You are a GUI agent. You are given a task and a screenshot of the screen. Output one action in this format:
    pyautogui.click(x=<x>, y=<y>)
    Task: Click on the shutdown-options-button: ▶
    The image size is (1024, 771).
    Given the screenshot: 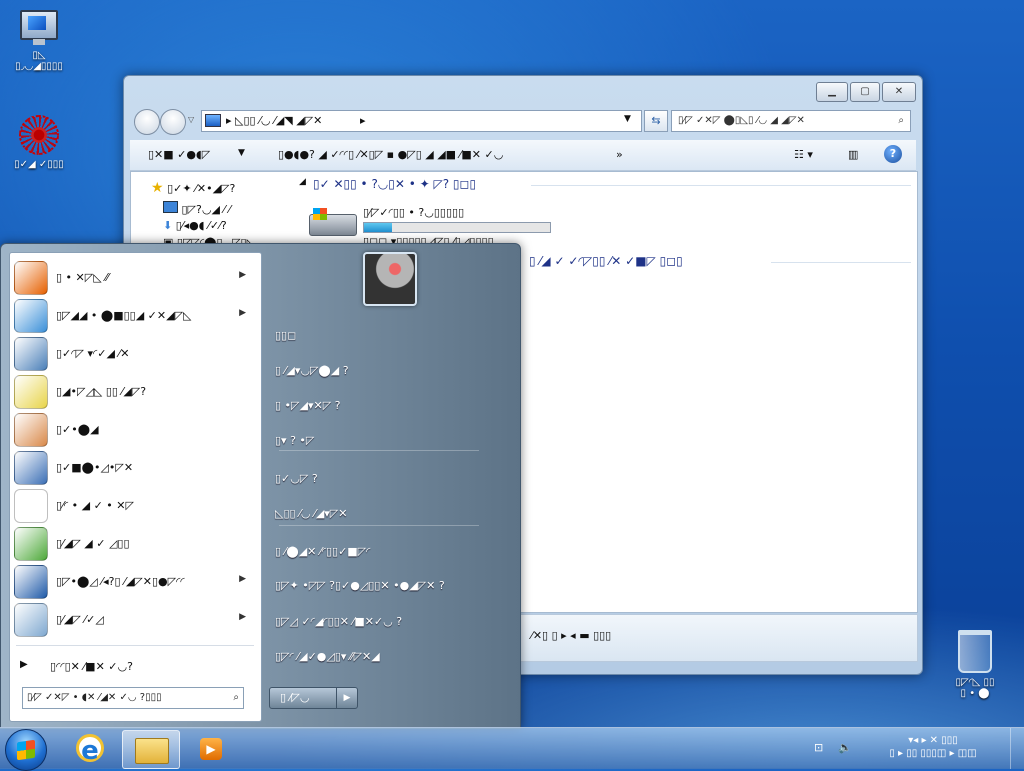 What is the action you would take?
    pyautogui.click(x=347, y=698)
    